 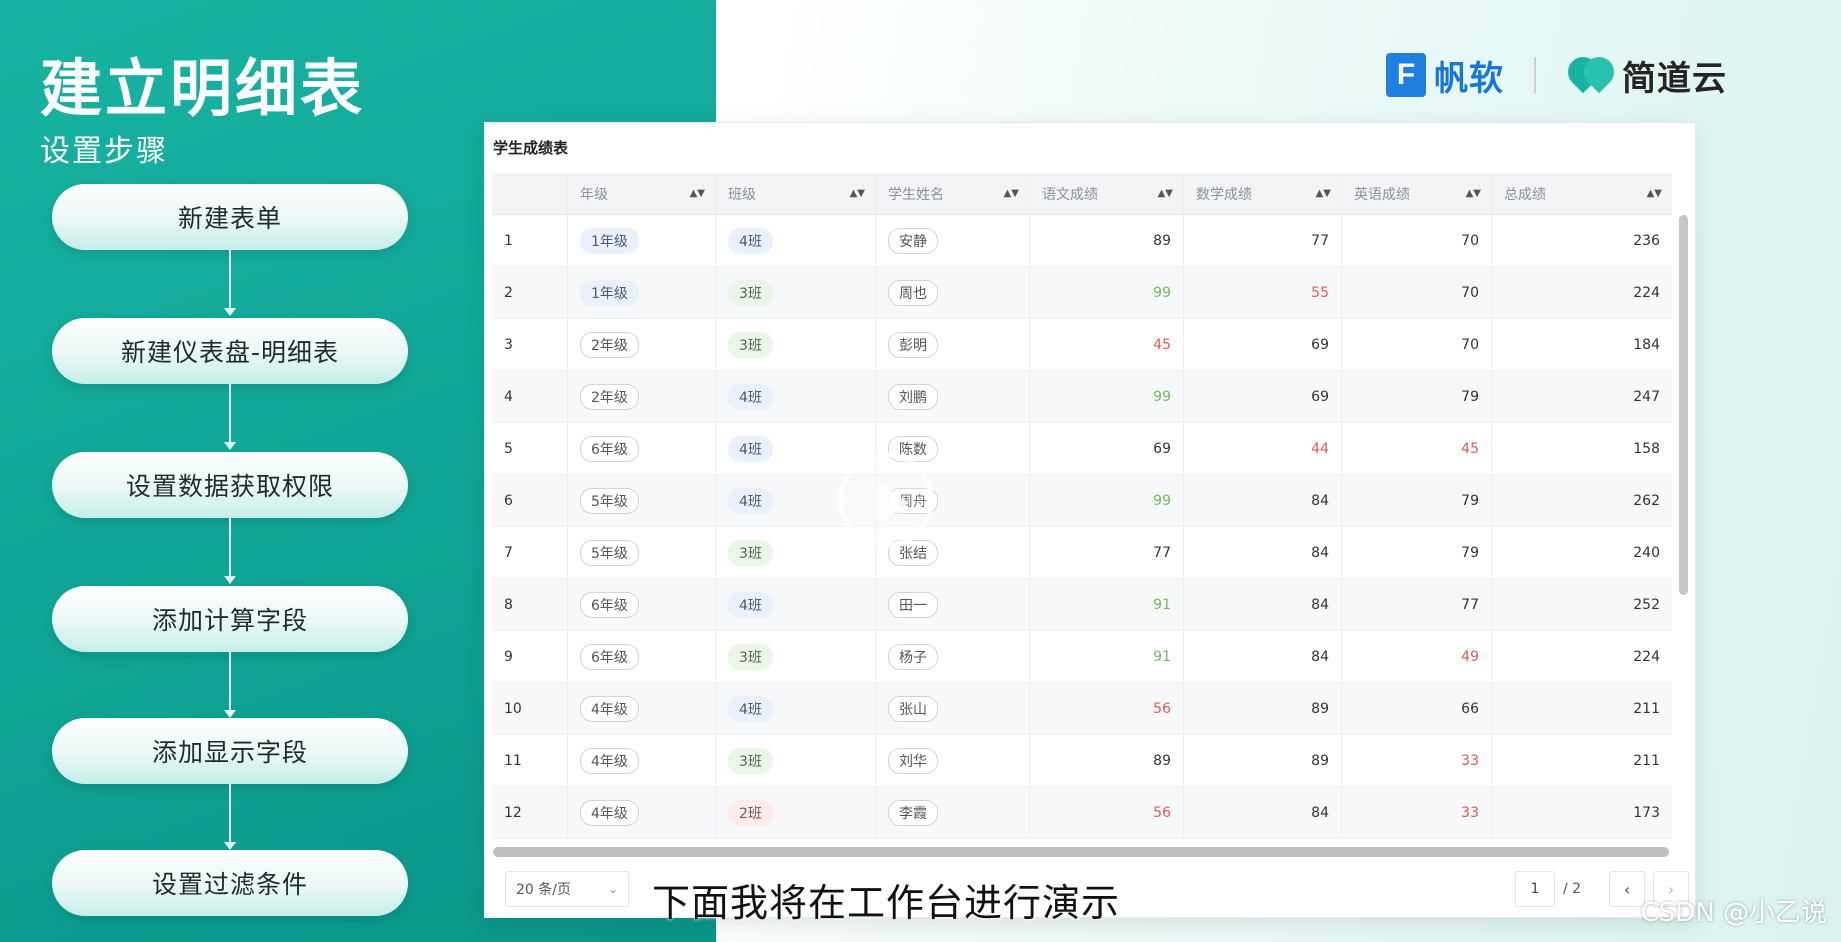 What do you see at coordinates (530, 656) in the screenshot?
I see `cell-index: 9` at bounding box center [530, 656].